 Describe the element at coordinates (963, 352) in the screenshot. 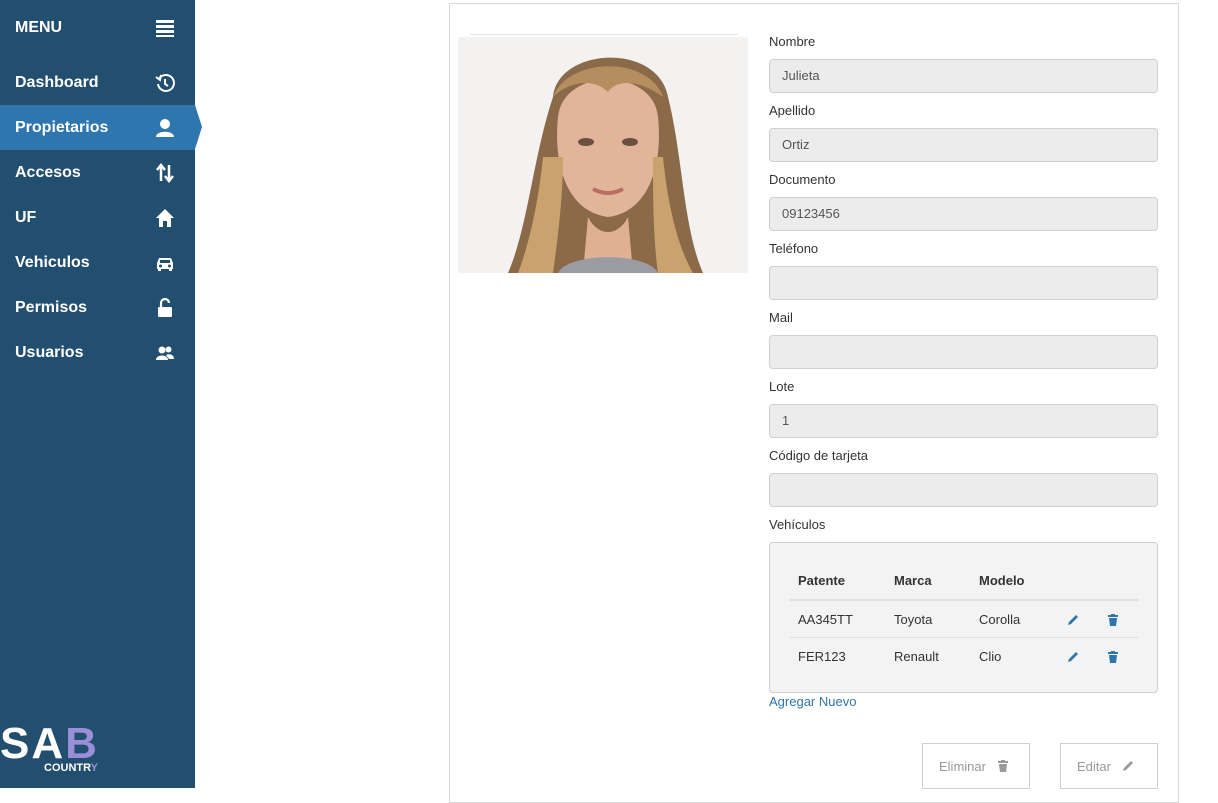

I see `mail-field` at that location.